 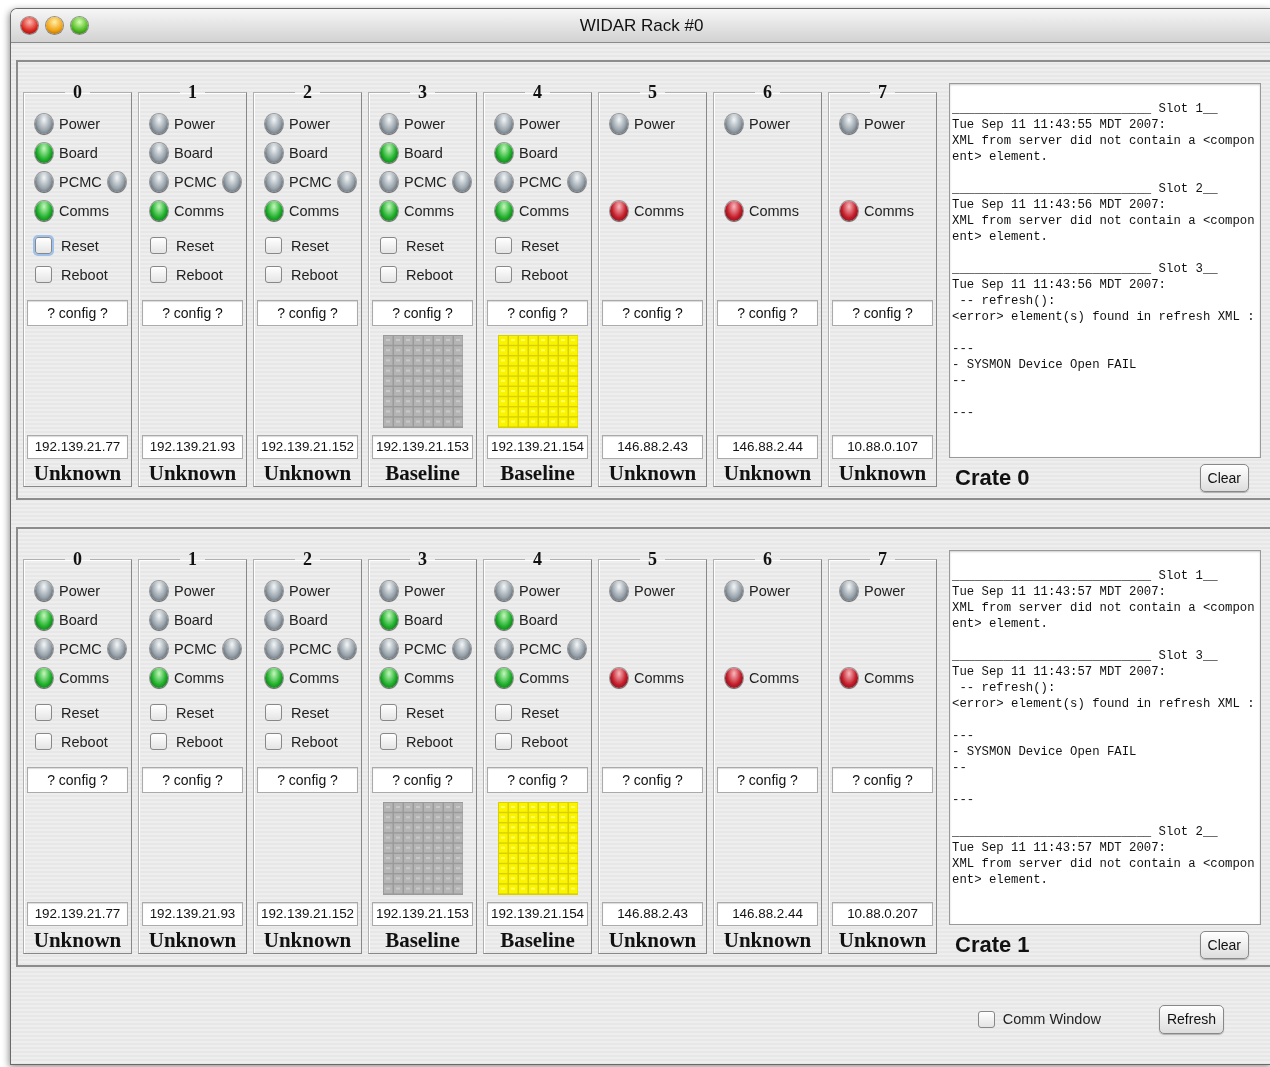 I want to click on log-message: Tue Sep 11 11:43:56 MDT 2007: XML from server did not contain a <compon ent> element., so click(x=1104, y=221).